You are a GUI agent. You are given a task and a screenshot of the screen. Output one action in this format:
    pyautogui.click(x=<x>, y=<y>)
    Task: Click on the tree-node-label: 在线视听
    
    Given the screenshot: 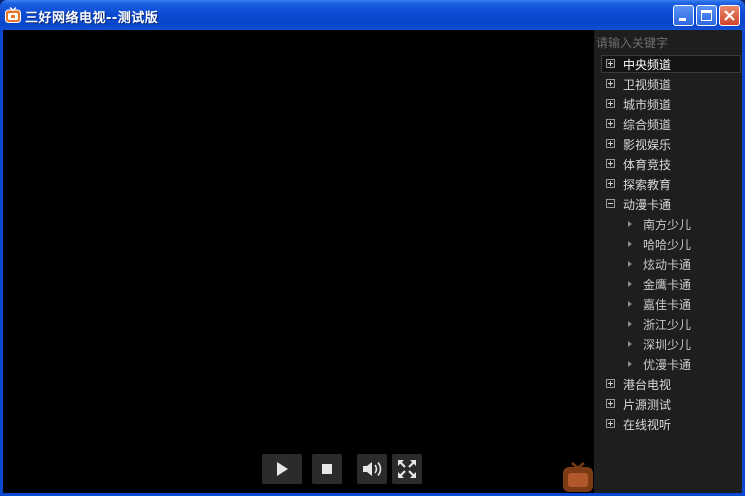 What is the action you would take?
    pyautogui.click(x=647, y=425)
    